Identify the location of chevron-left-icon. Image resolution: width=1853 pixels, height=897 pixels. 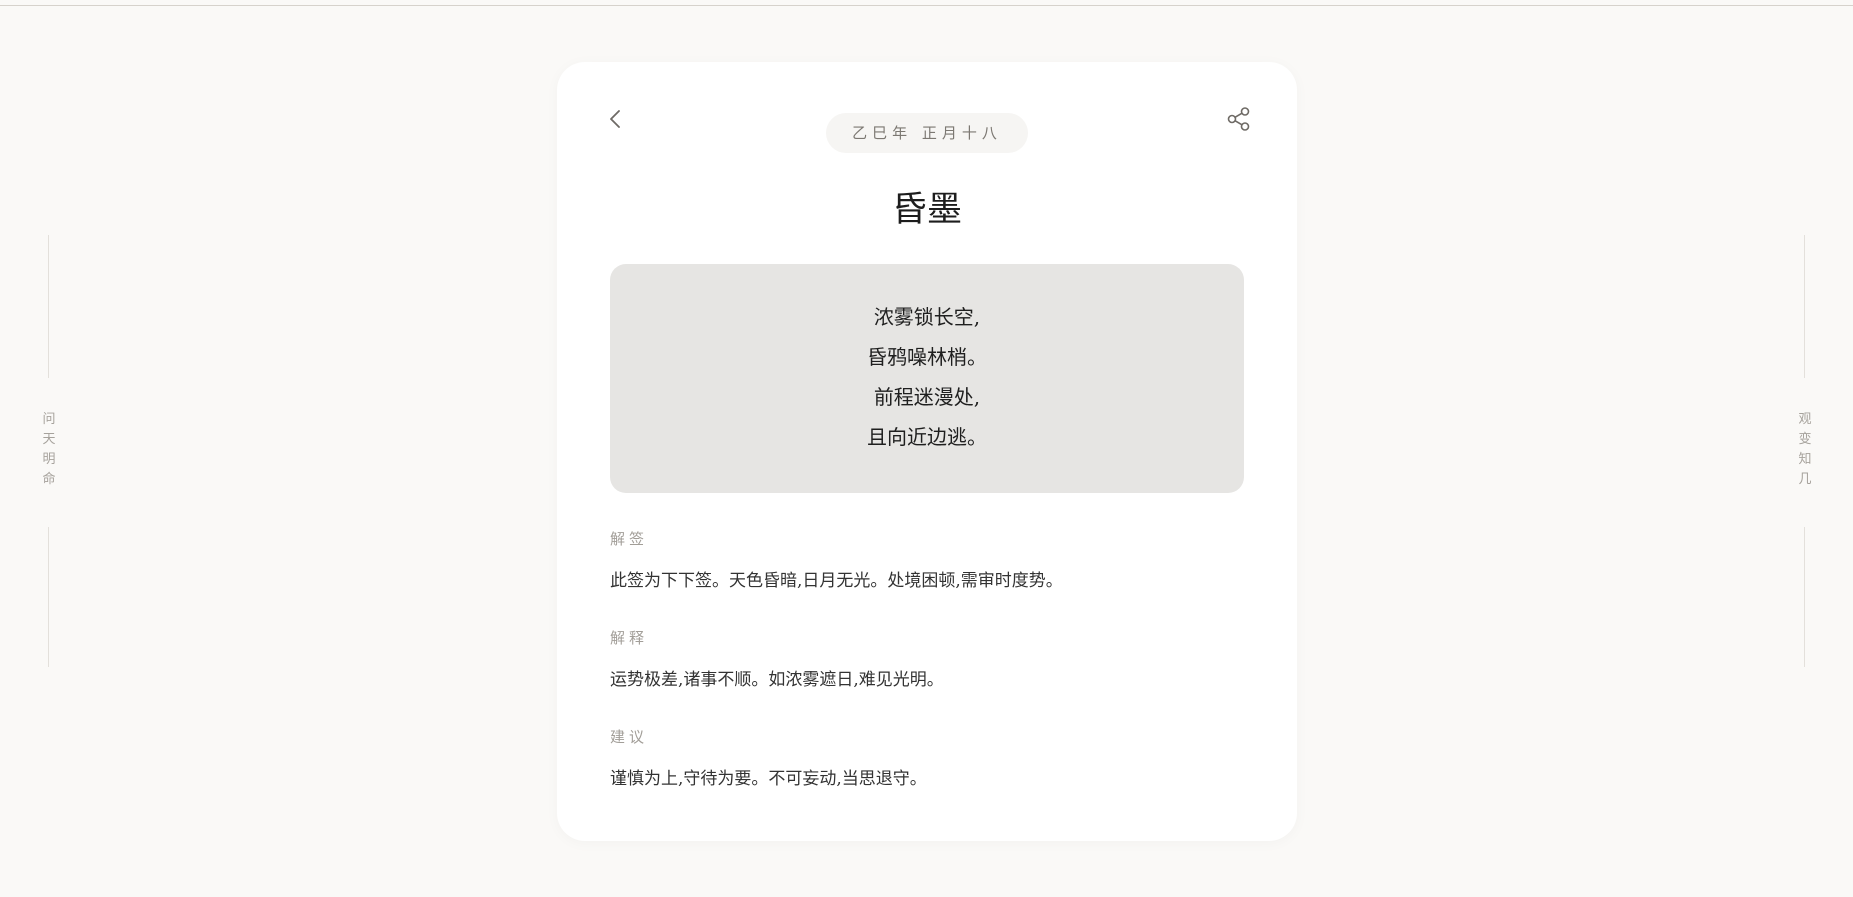
(615, 119).